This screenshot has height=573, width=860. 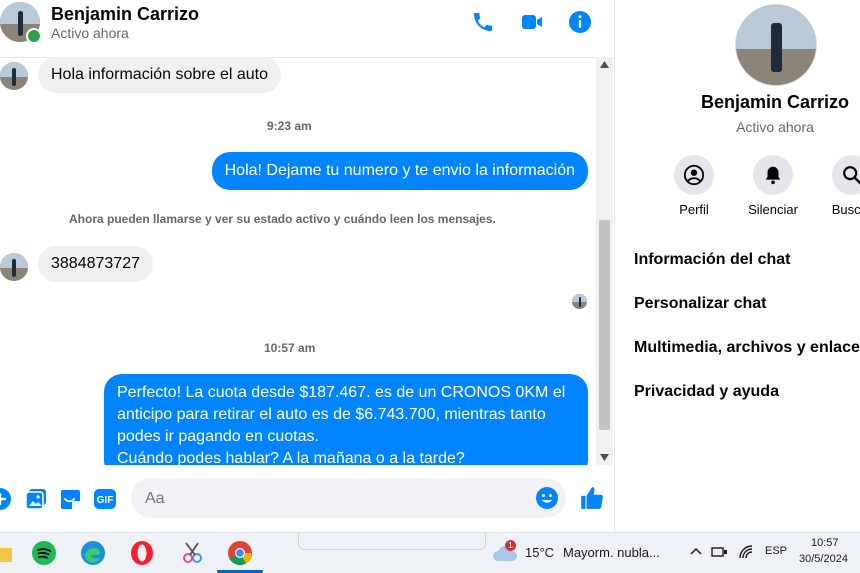 What do you see at coordinates (776, 551) in the screenshot?
I see `input-language: ESP` at bounding box center [776, 551].